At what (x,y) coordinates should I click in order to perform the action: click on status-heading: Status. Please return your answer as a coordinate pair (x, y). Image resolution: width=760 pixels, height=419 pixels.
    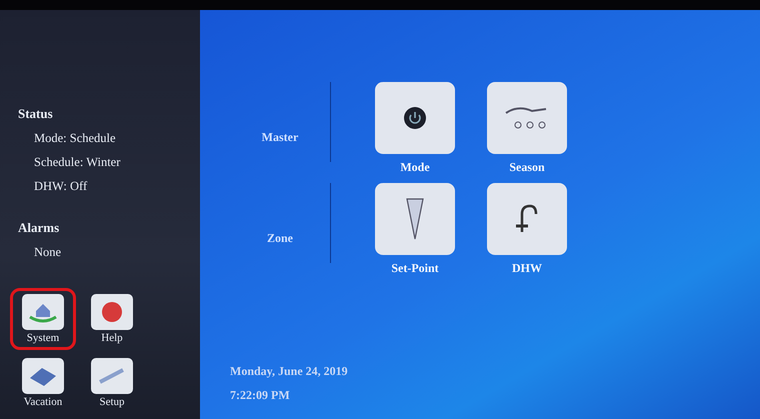
    Looking at the image, I should click on (36, 114).